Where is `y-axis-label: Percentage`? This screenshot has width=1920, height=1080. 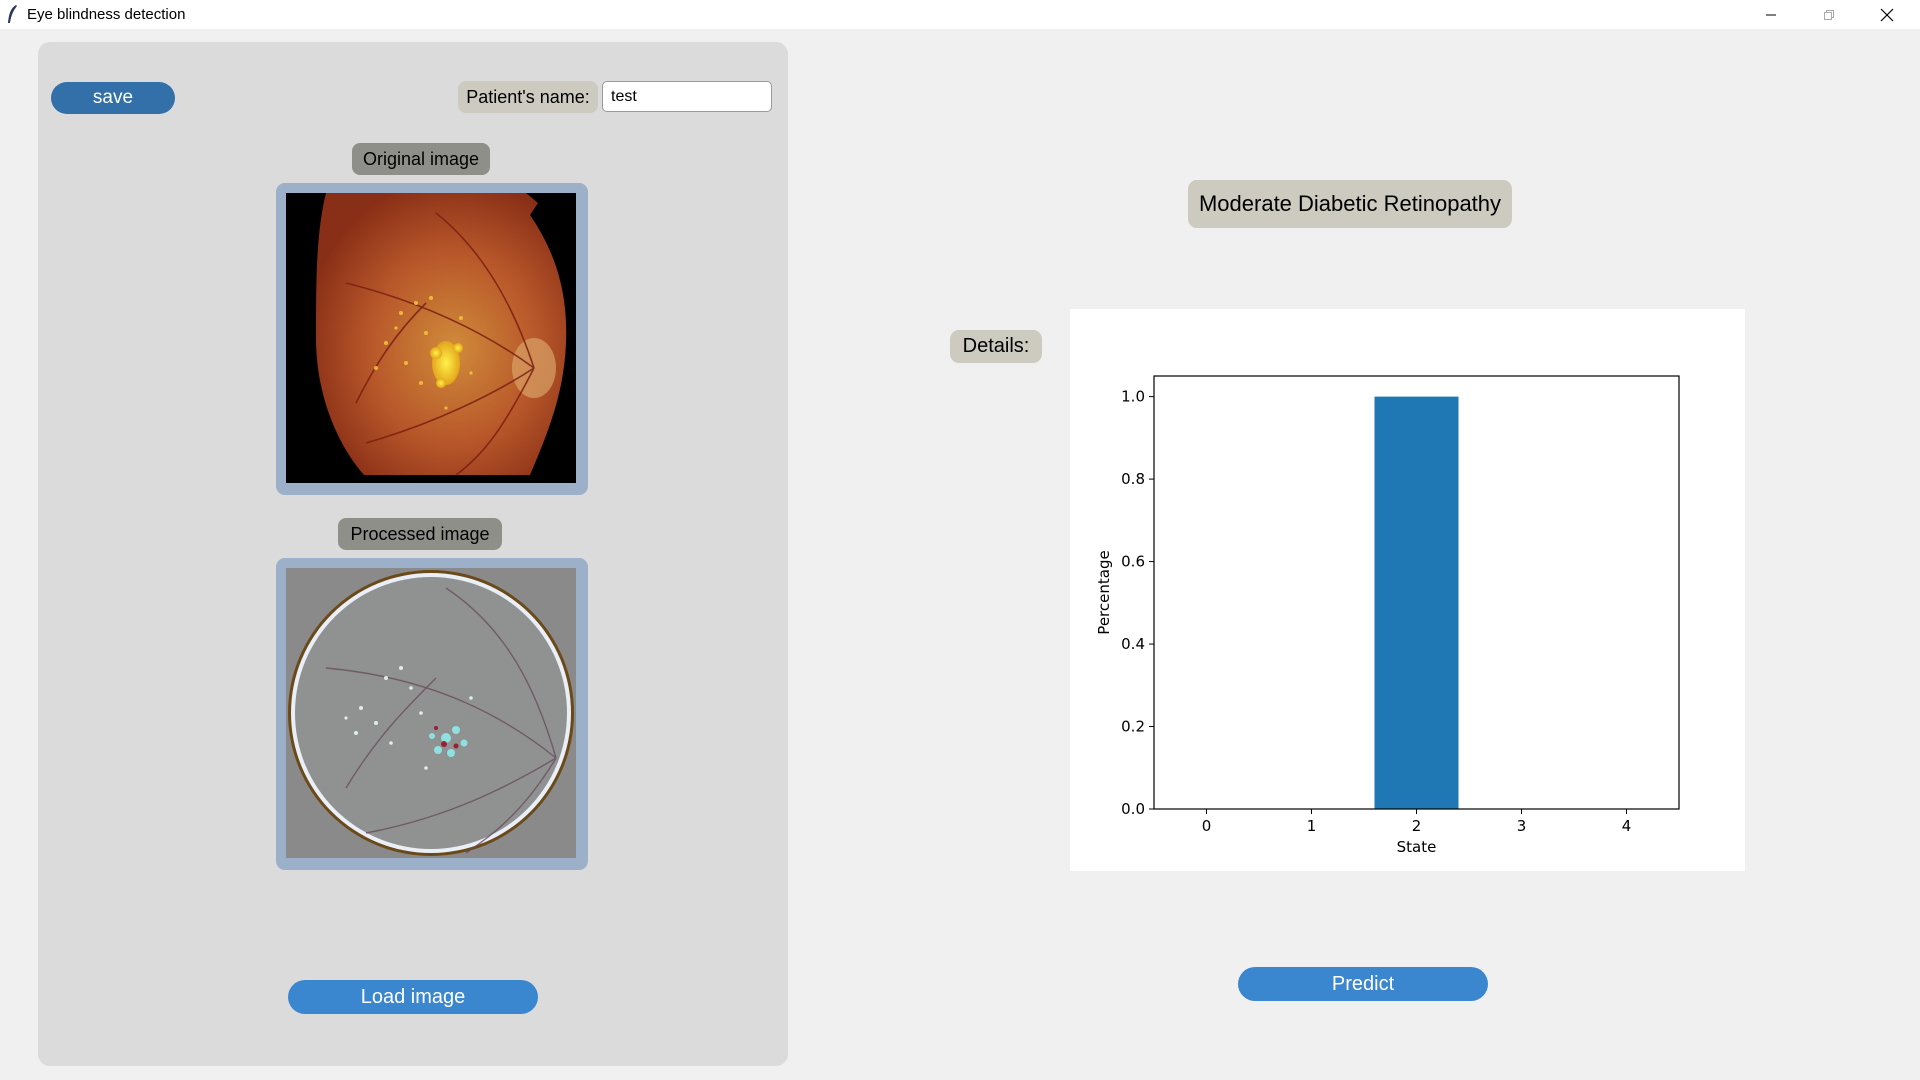
y-axis-label: Percentage is located at coordinates (1104, 592).